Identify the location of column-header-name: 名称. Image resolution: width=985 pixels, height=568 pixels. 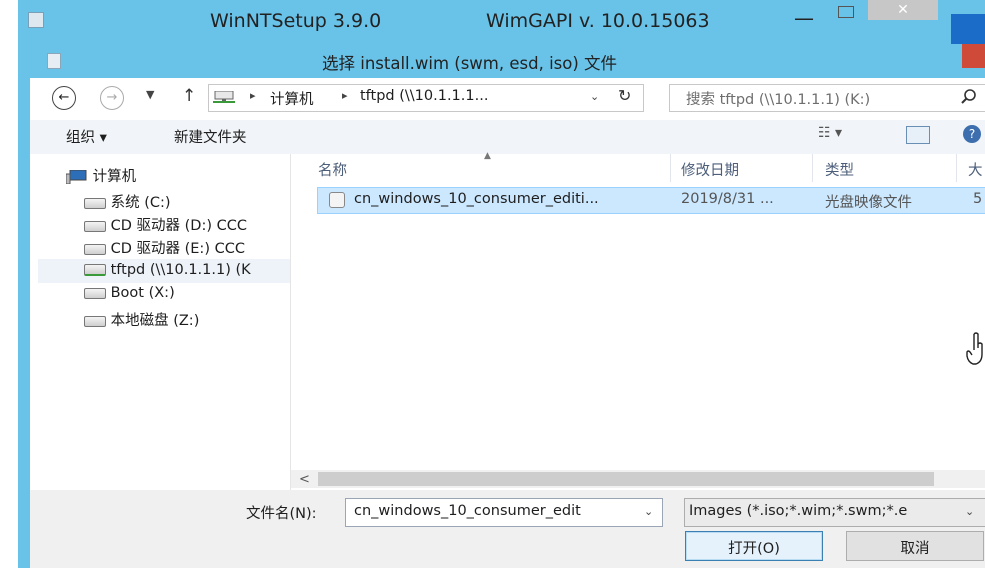
(332, 169).